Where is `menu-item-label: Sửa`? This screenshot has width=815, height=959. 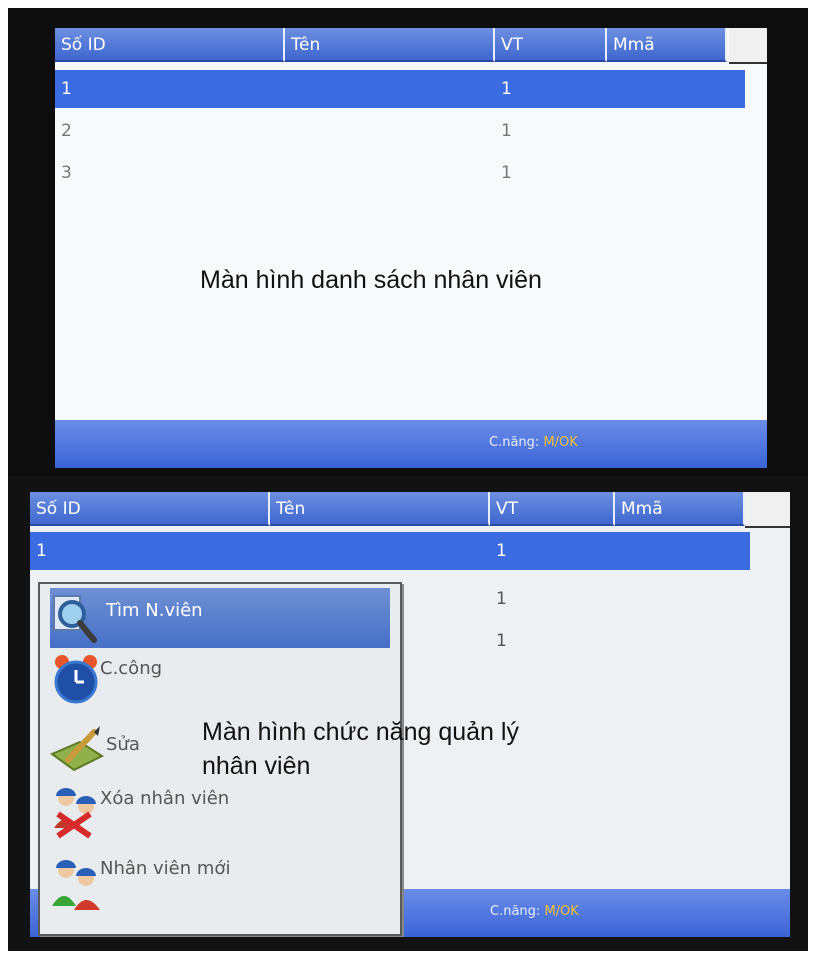
menu-item-label: Sửa is located at coordinates (123, 744).